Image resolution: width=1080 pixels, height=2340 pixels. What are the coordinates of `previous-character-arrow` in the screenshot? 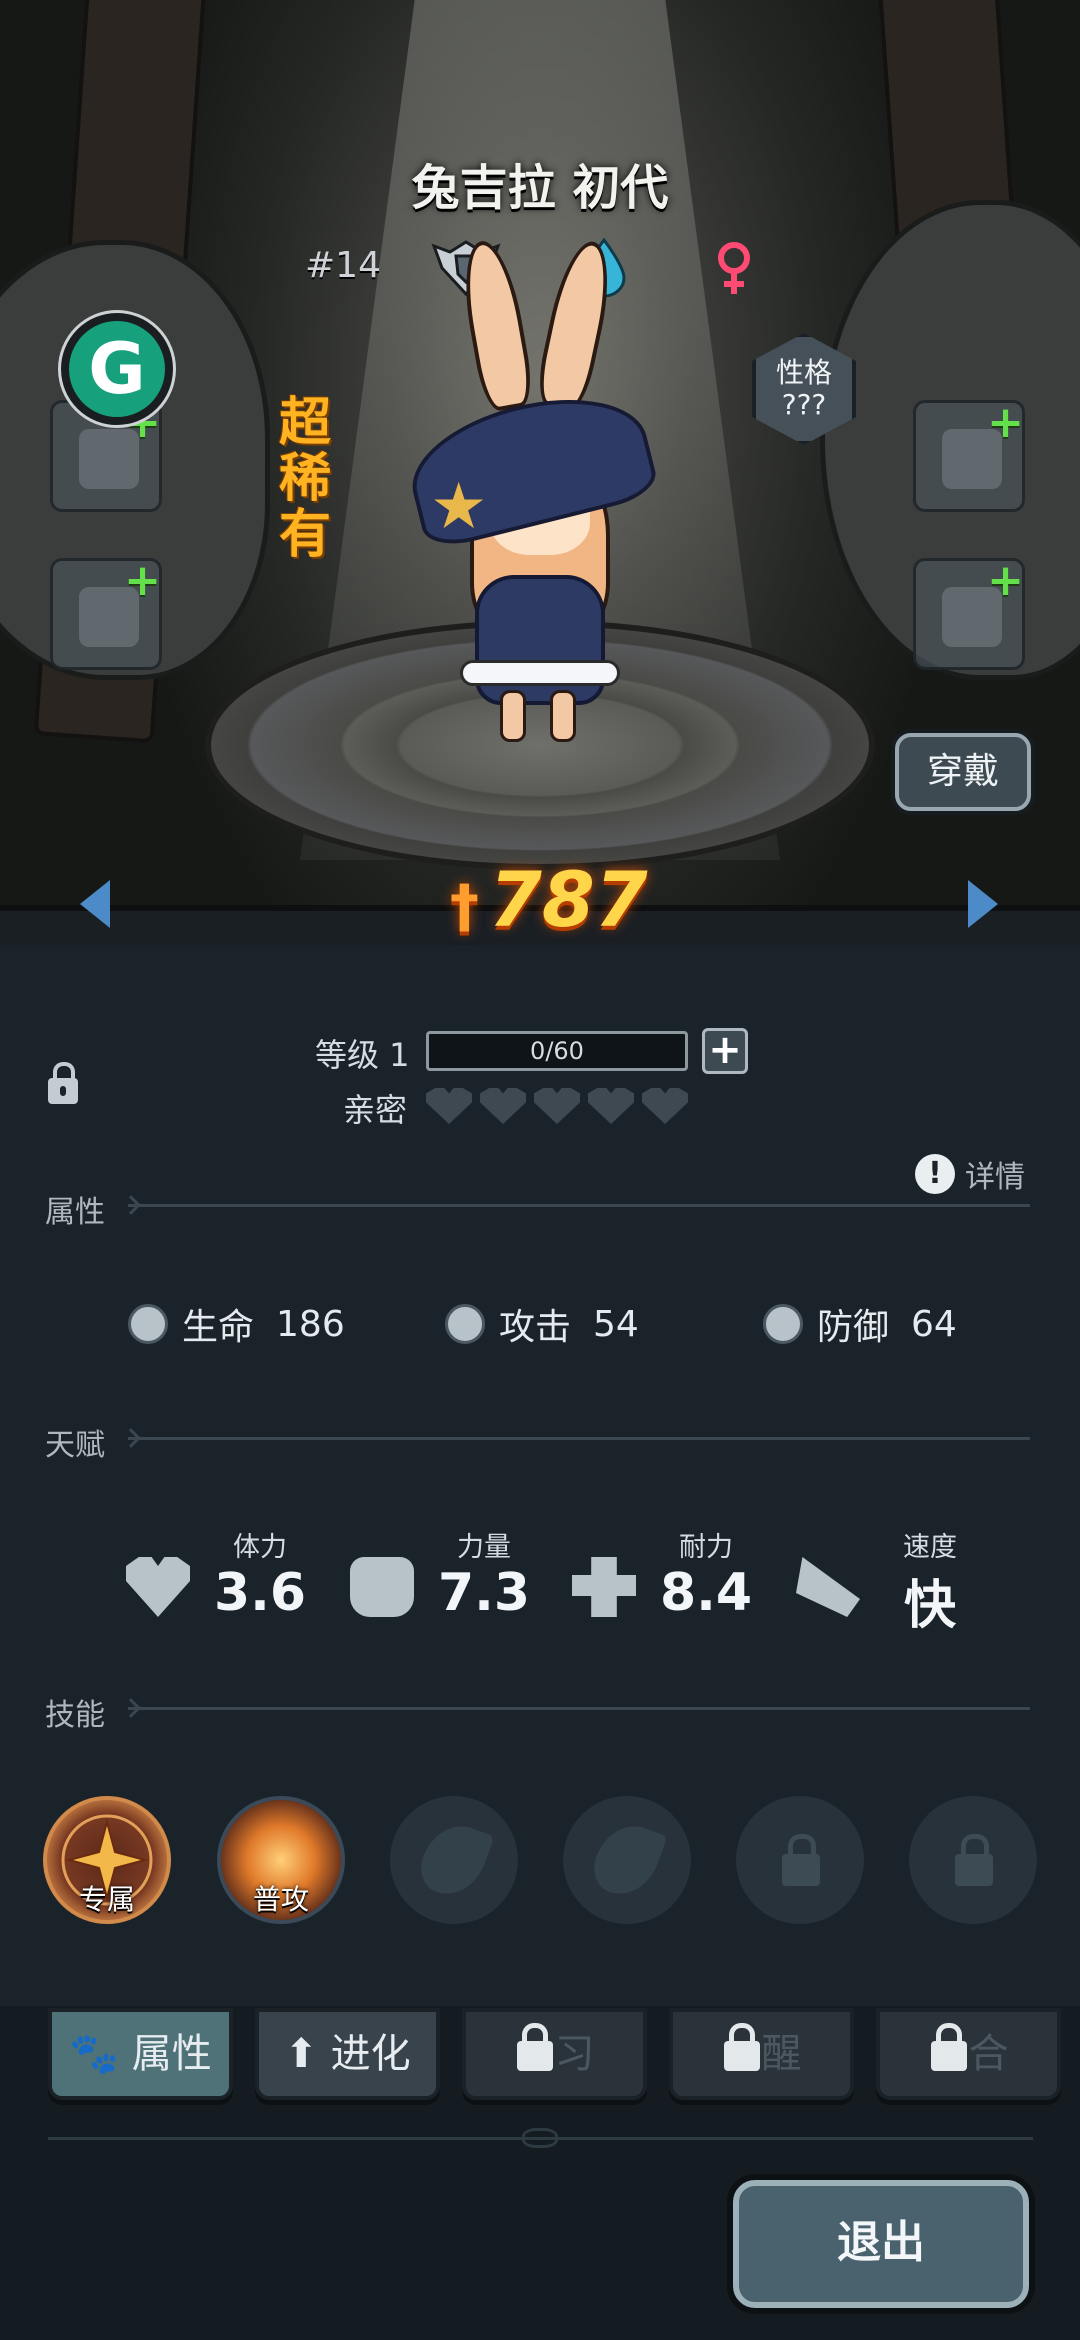 It's located at (95, 904).